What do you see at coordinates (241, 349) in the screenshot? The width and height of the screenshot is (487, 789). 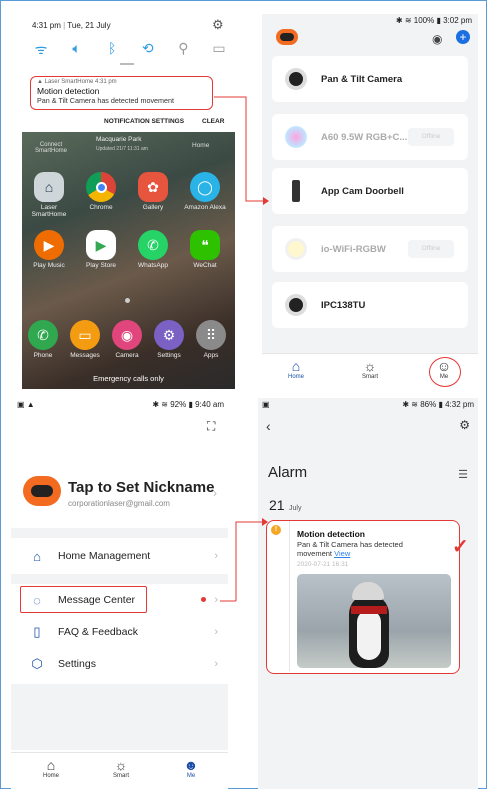 I see `flow-arrows` at bounding box center [241, 349].